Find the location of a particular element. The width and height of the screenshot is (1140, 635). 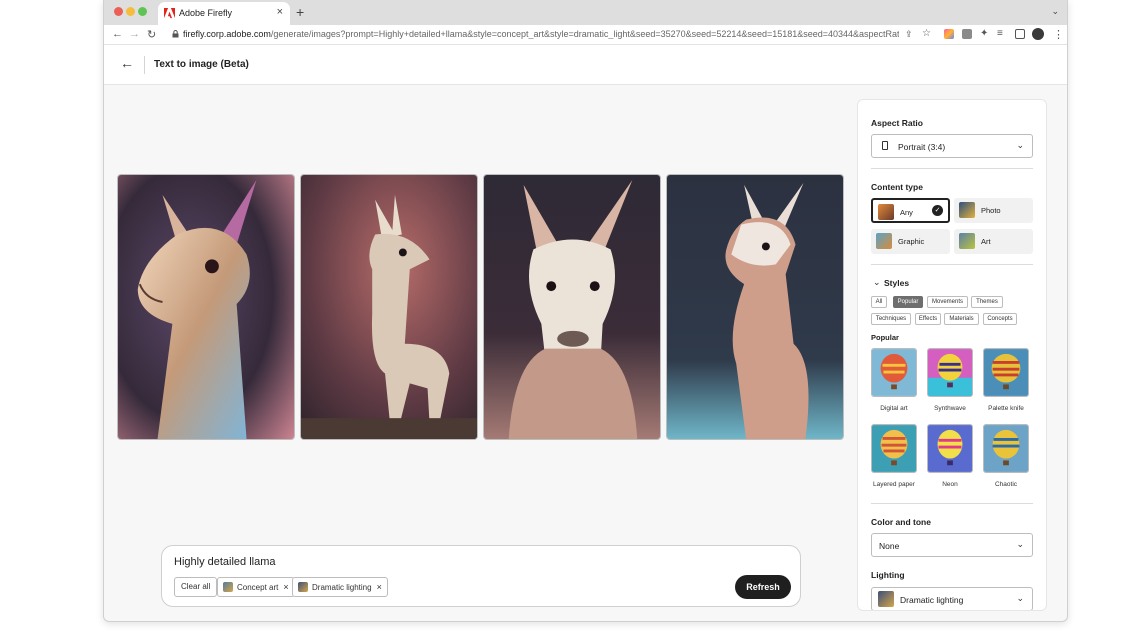

content-type-label-photo: Photo is located at coordinates (991, 210).